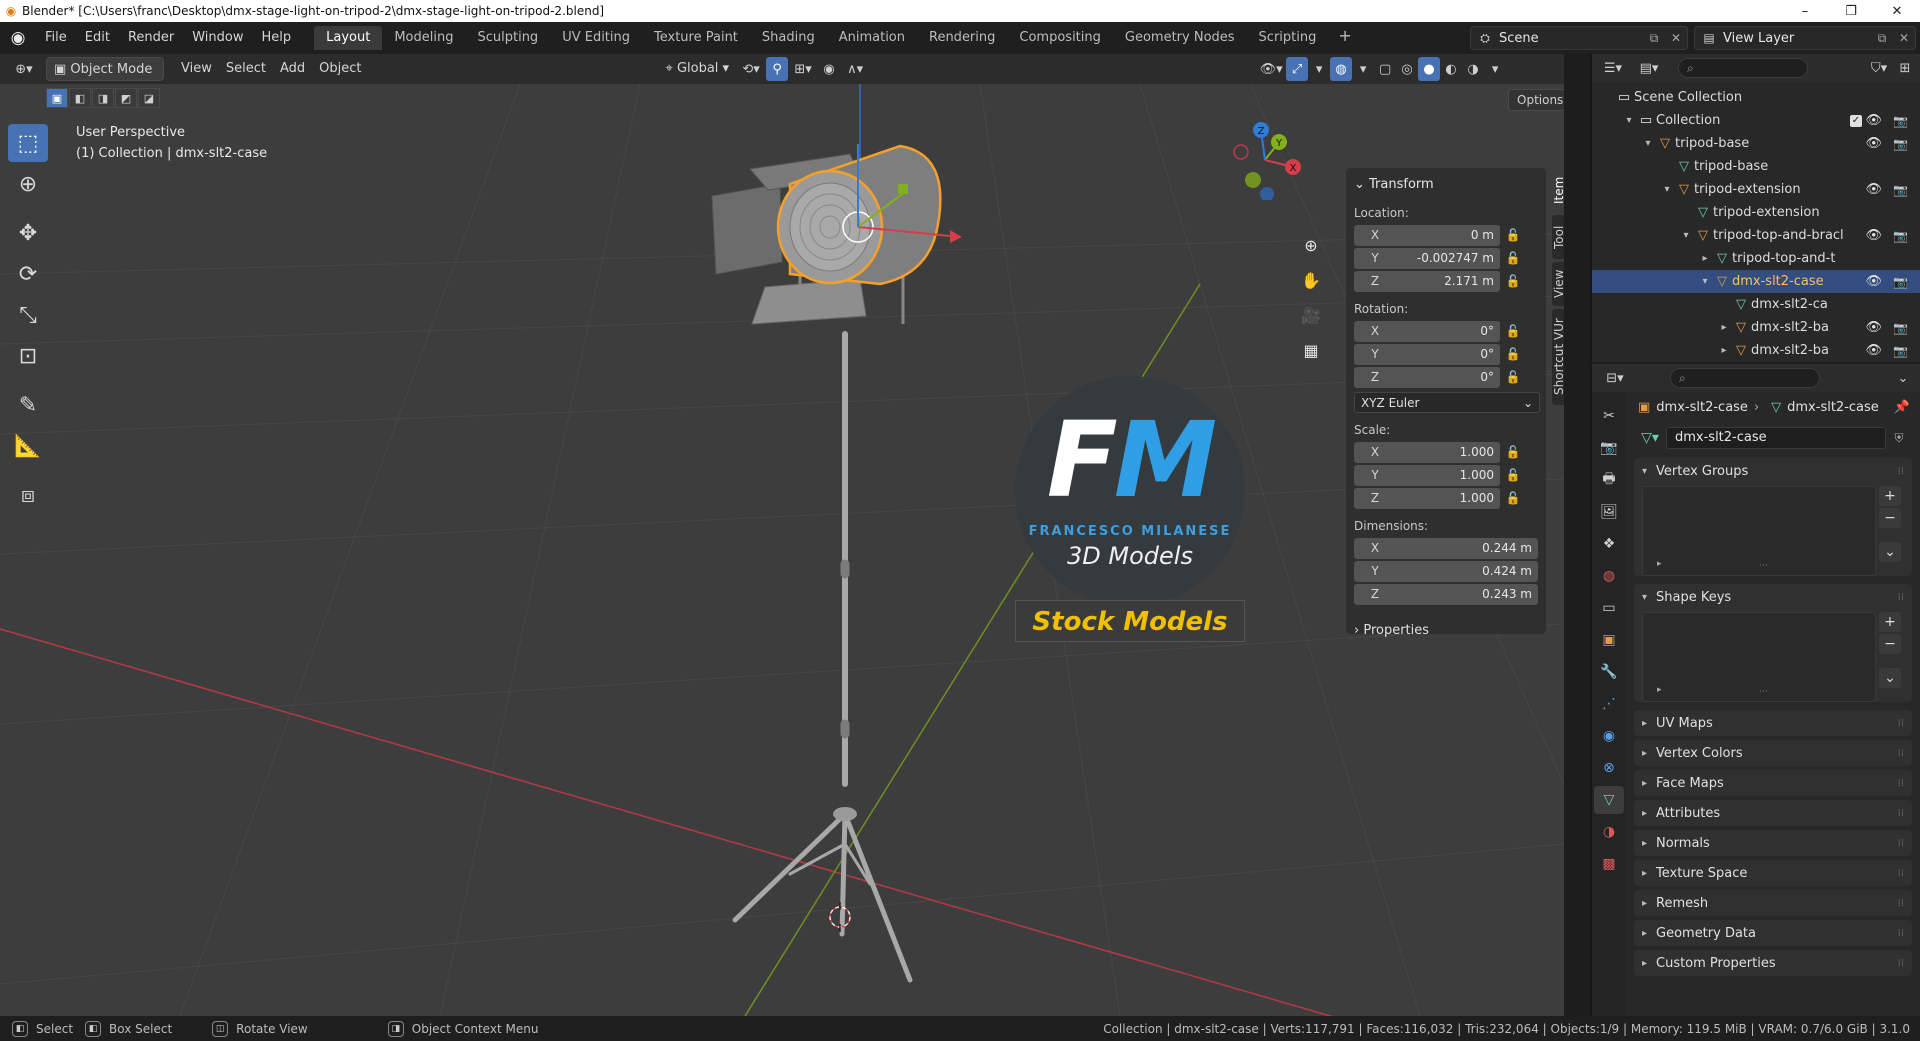  Describe the element at coordinates (1773, 783) in the screenshot. I see `panel-header: ▸ Face Maps ⁞⁞` at that location.